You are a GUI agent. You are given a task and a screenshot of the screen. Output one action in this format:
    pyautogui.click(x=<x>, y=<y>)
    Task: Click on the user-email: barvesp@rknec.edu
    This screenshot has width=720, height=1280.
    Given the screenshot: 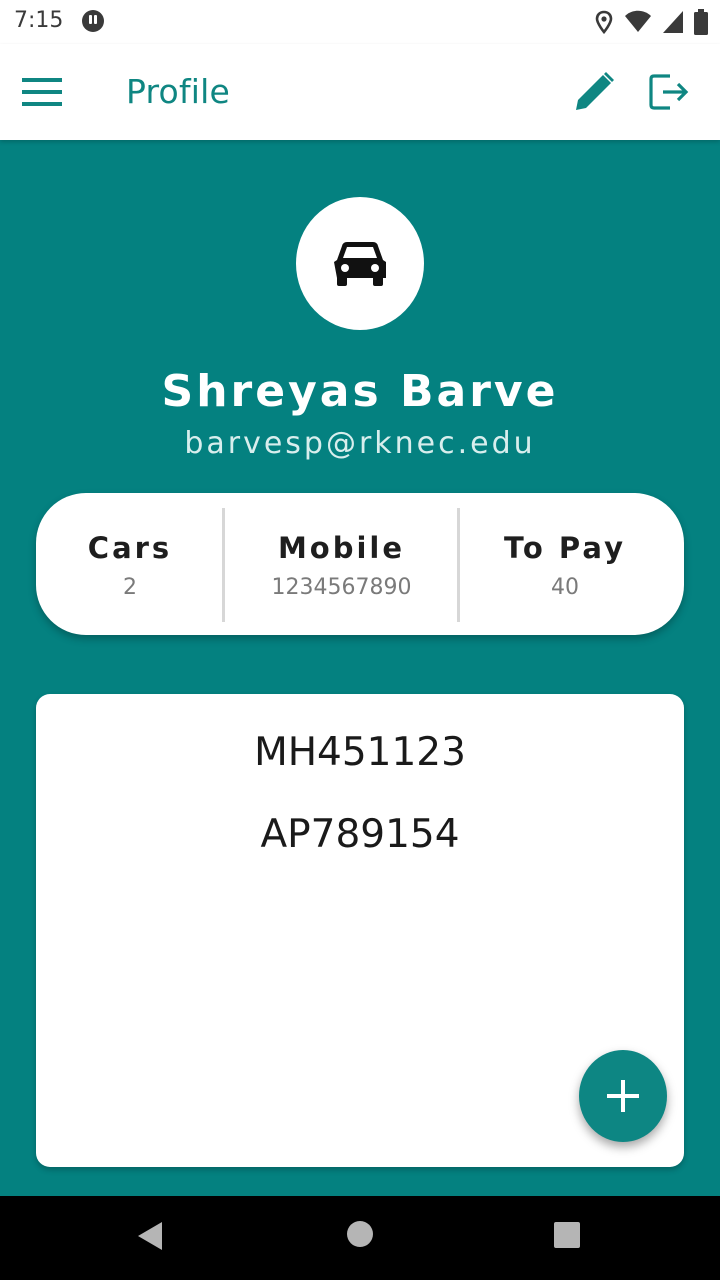 What is the action you would take?
    pyautogui.click(x=360, y=443)
    